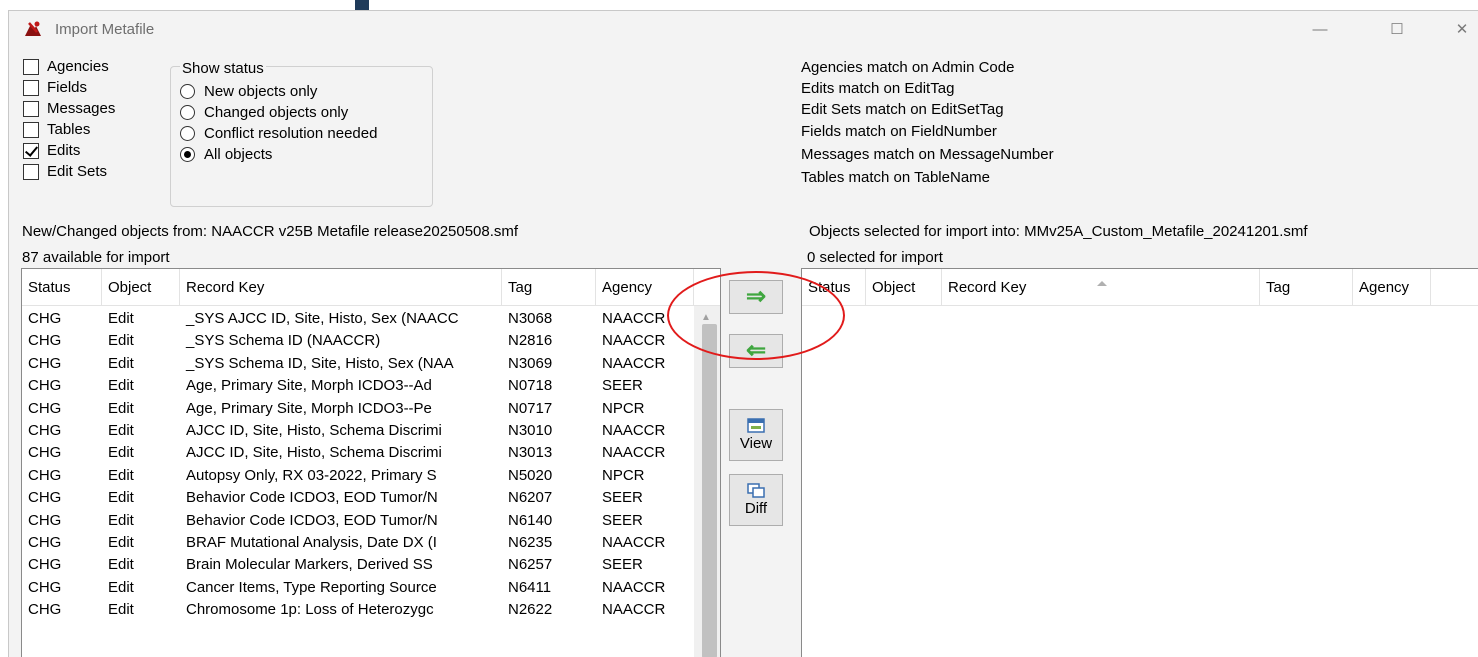 The height and width of the screenshot is (657, 1478). What do you see at coordinates (756, 435) in the screenshot?
I see `view-button: View` at bounding box center [756, 435].